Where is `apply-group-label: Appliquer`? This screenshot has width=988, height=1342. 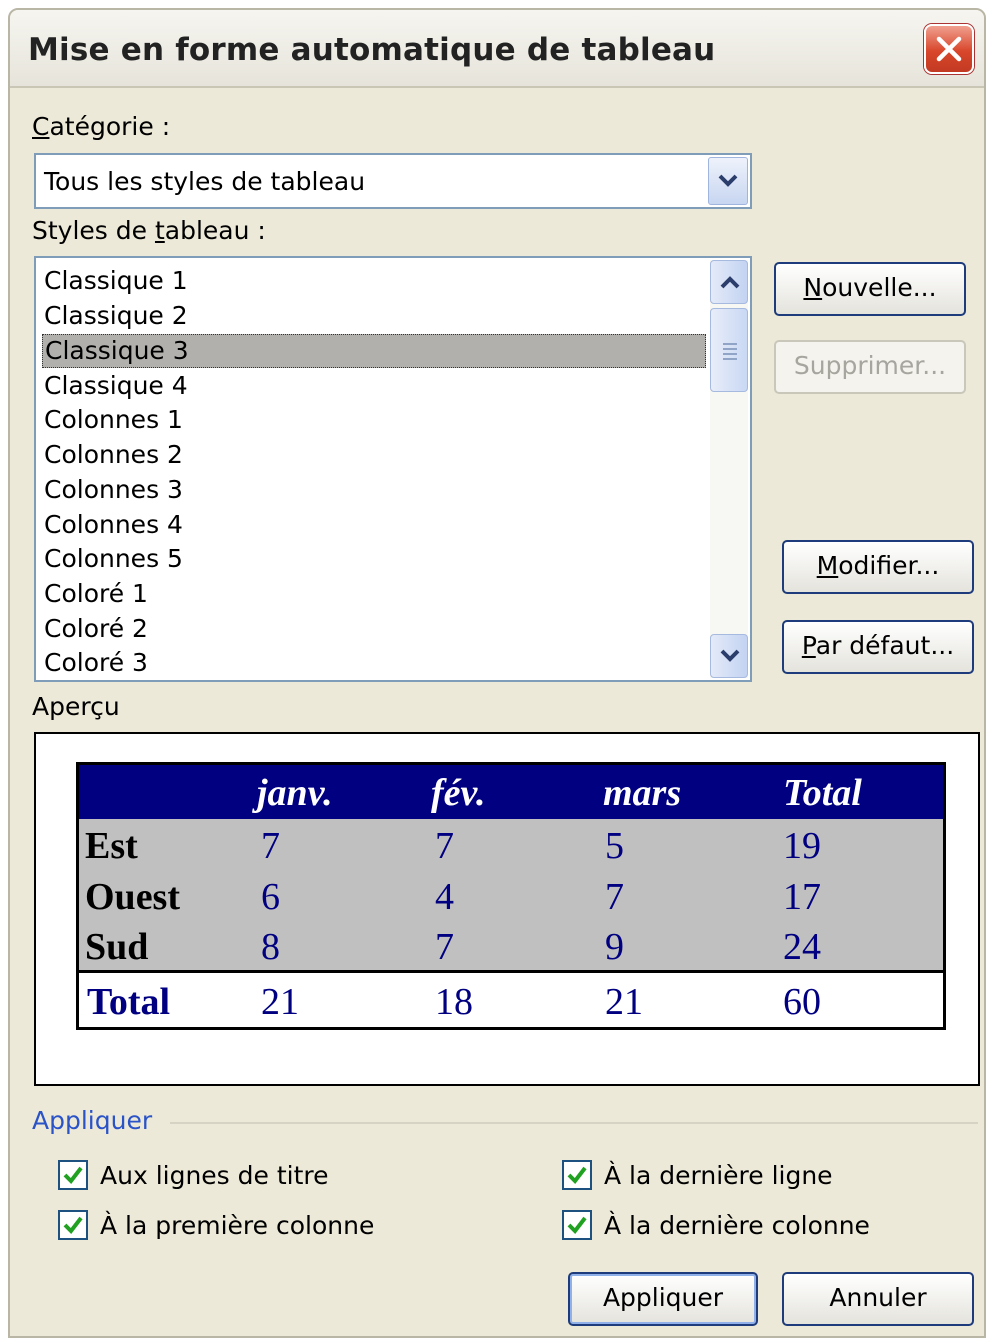
apply-group-label: Appliquer is located at coordinates (92, 1120).